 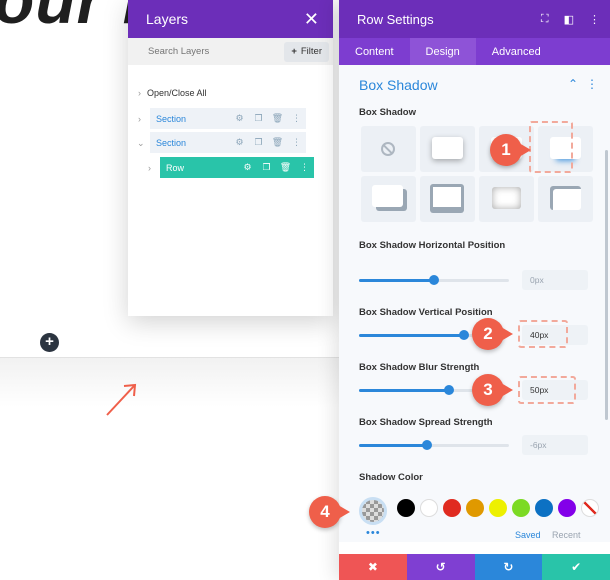 I want to click on filter-button: + Filter, so click(x=306, y=51).